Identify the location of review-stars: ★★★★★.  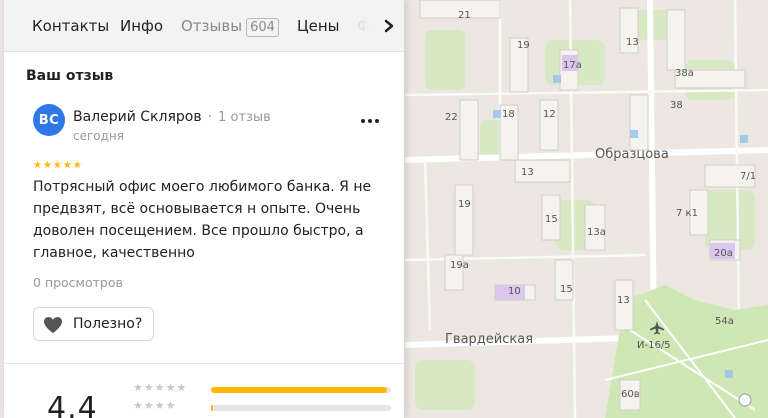
(58, 165).